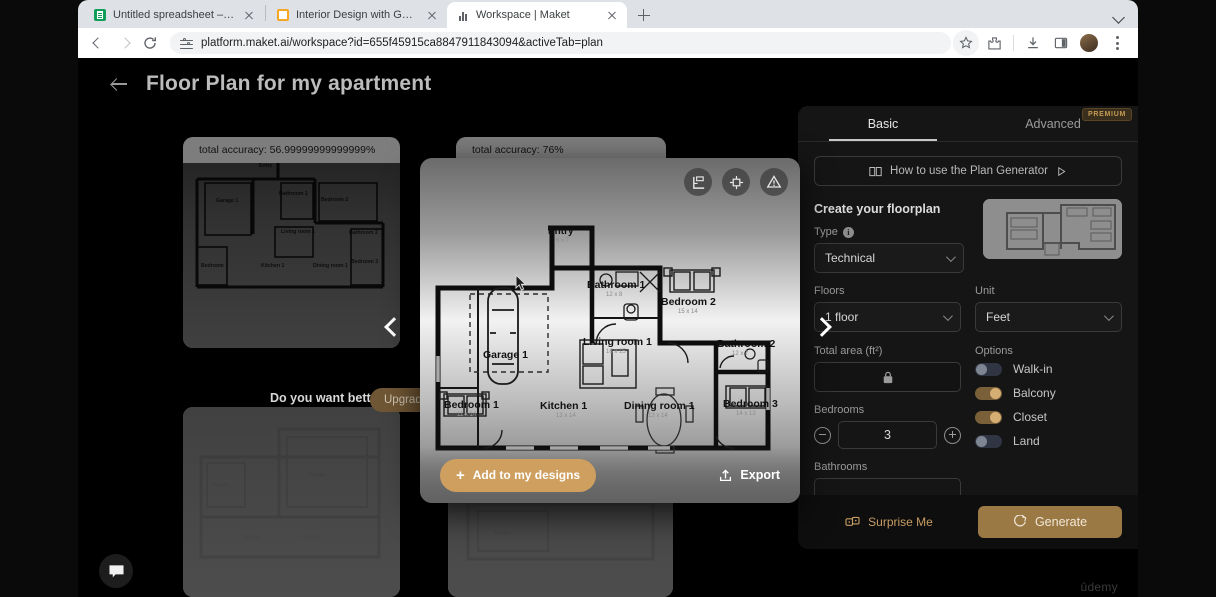 This screenshot has height=597, width=1216. Describe the element at coordinates (563, 406) in the screenshot. I see `room-label: Kitchen 1` at that location.